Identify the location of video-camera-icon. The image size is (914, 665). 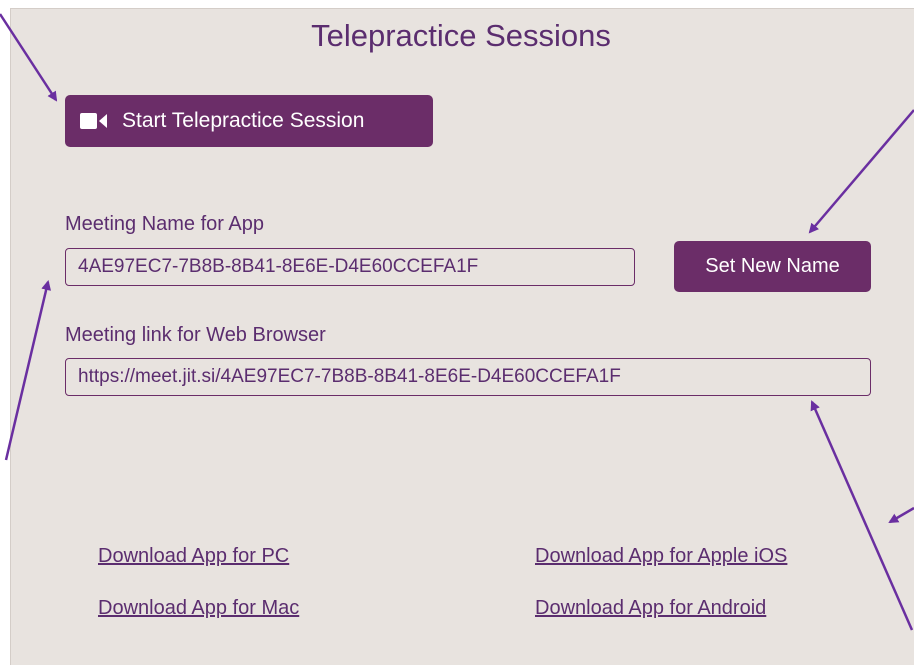
(94, 121).